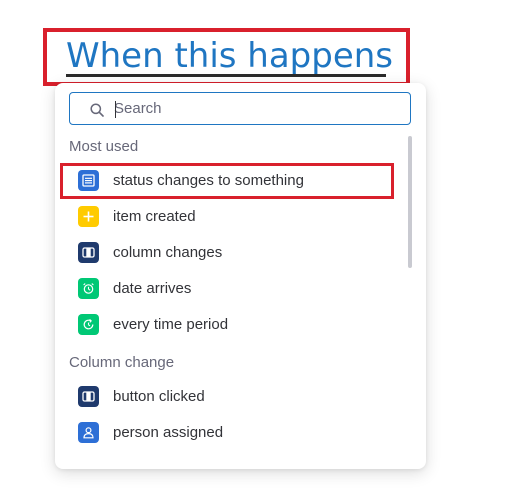 This screenshot has width=508, height=500. What do you see at coordinates (229, 56) in the screenshot?
I see `page-title: When this happens` at bounding box center [229, 56].